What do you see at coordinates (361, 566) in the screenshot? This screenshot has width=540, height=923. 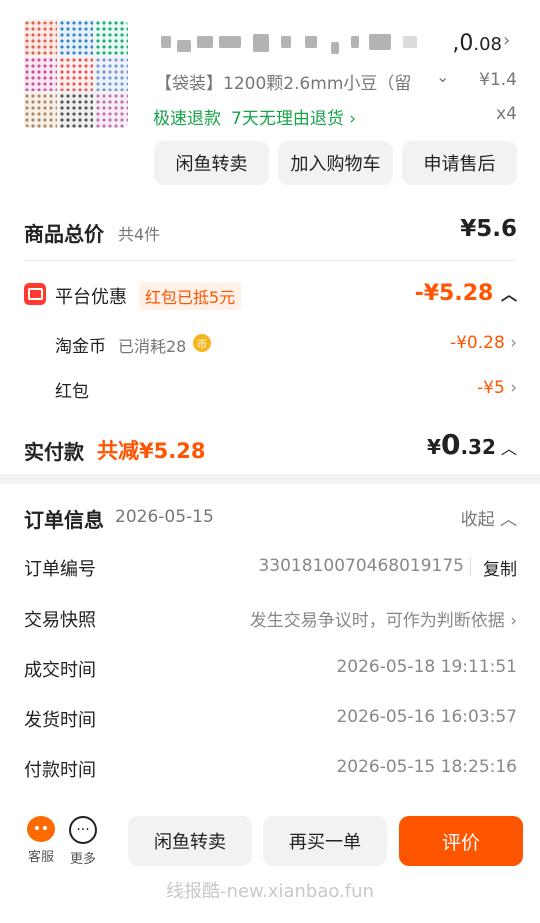 I see `order-number-value: 3301810070468019175` at bounding box center [361, 566].